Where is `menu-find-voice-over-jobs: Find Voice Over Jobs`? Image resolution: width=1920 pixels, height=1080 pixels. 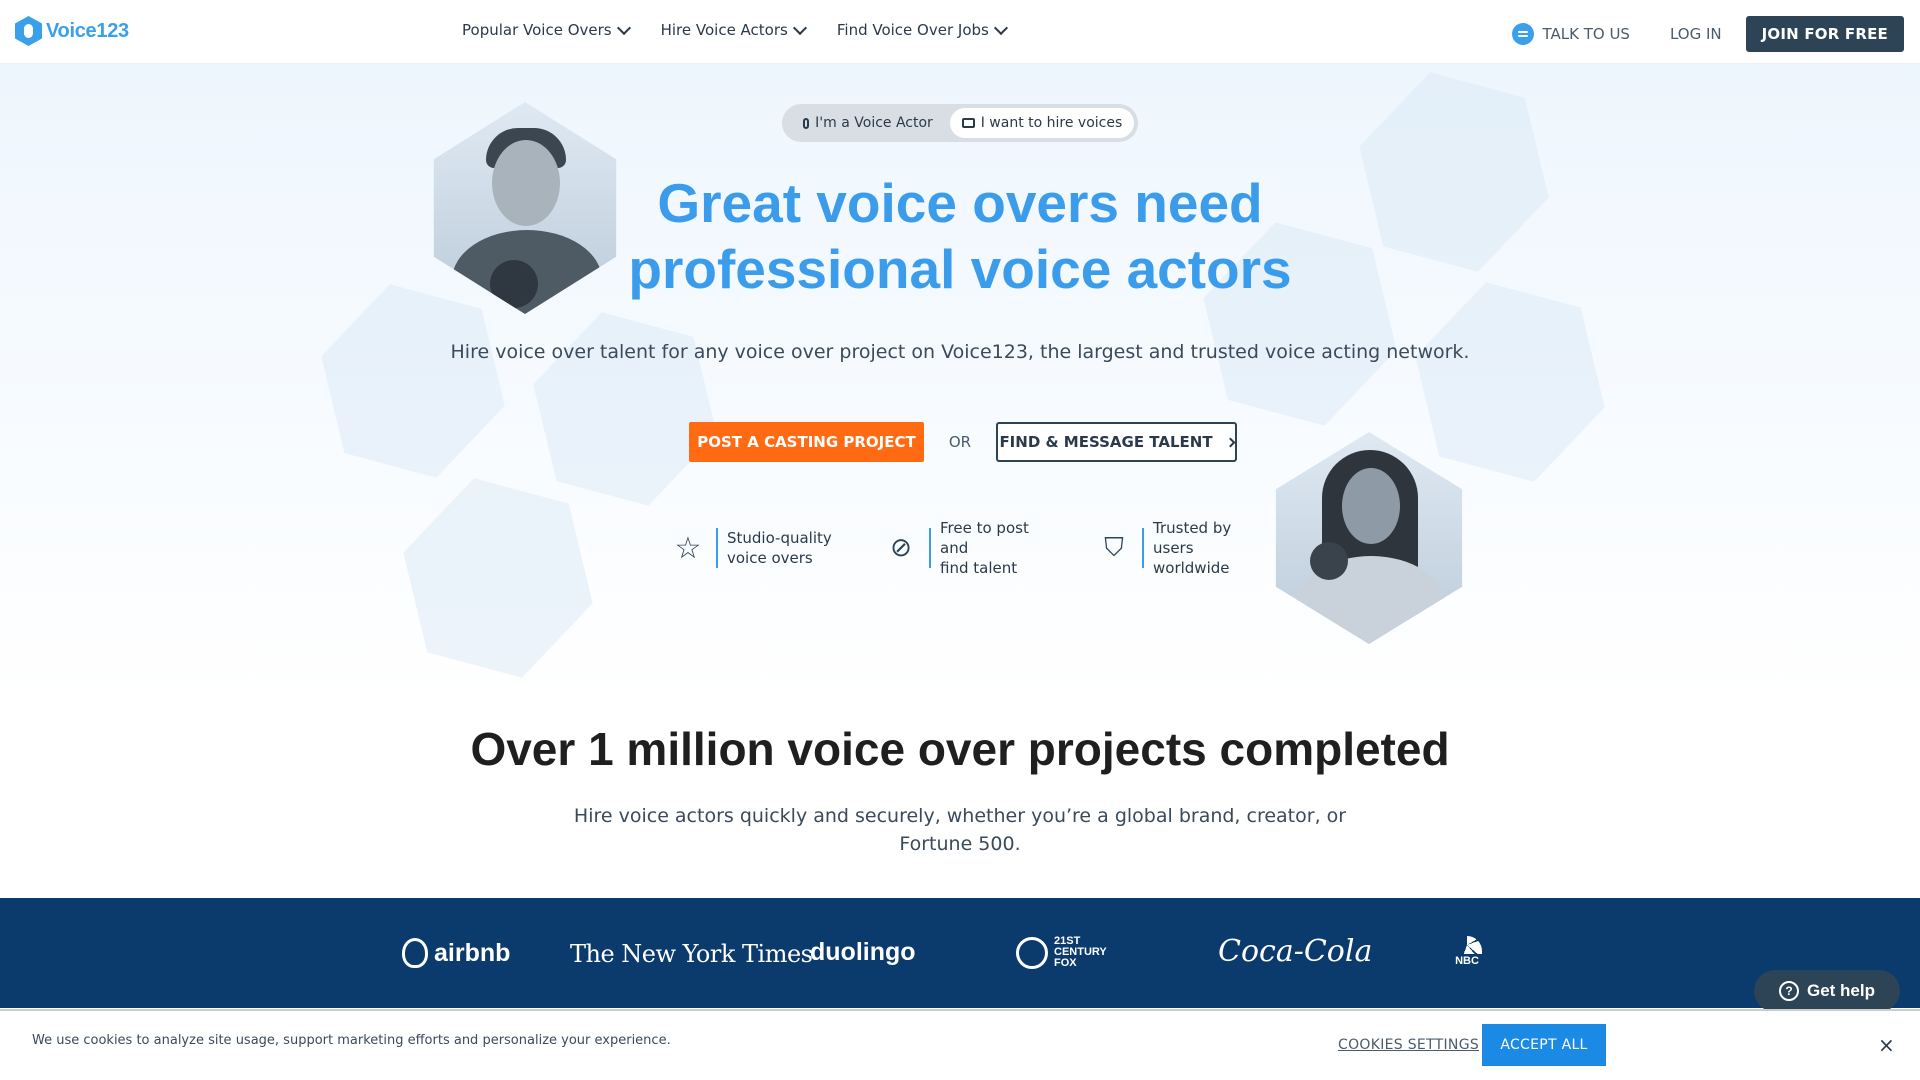 menu-find-voice-over-jobs: Find Voice Over Jobs is located at coordinates (922, 29).